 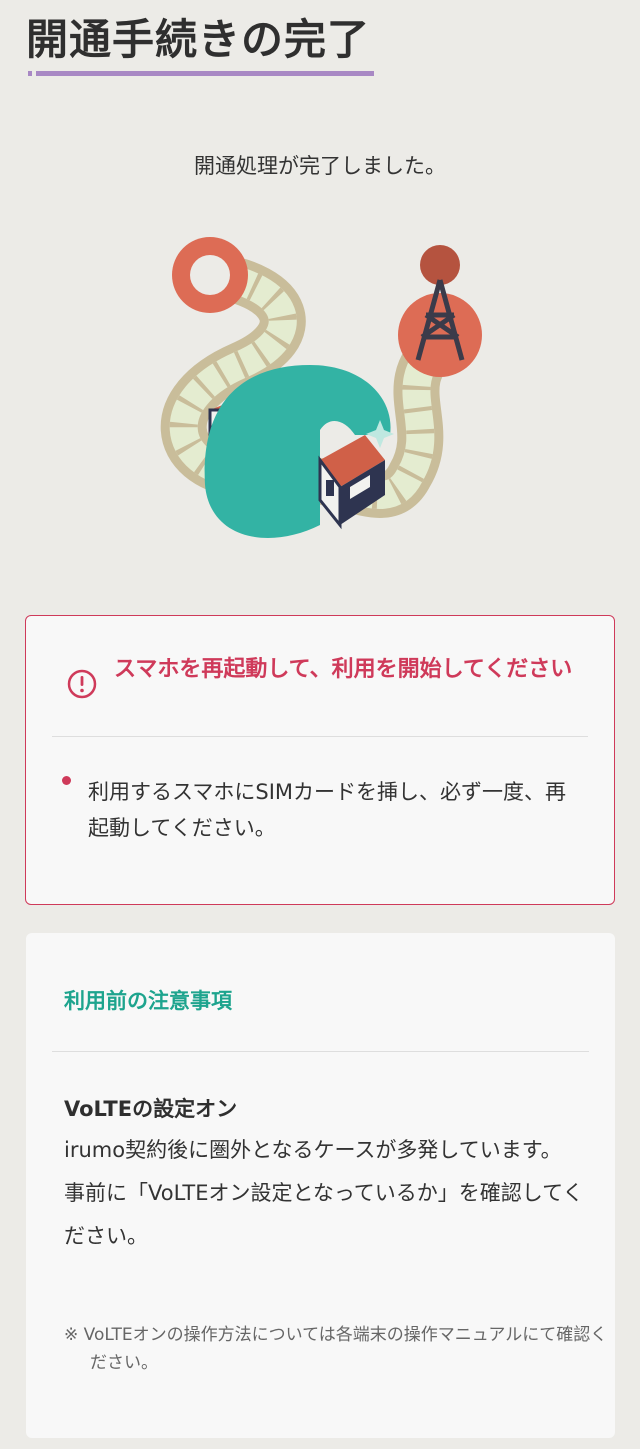 What do you see at coordinates (321, 387) in the screenshot?
I see `train-tunnel-antenna-illustration` at bounding box center [321, 387].